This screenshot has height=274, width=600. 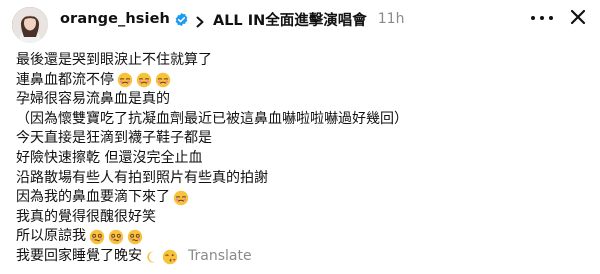 What do you see at coordinates (181, 19) in the screenshot?
I see `verified-badge-icon` at bounding box center [181, 19].